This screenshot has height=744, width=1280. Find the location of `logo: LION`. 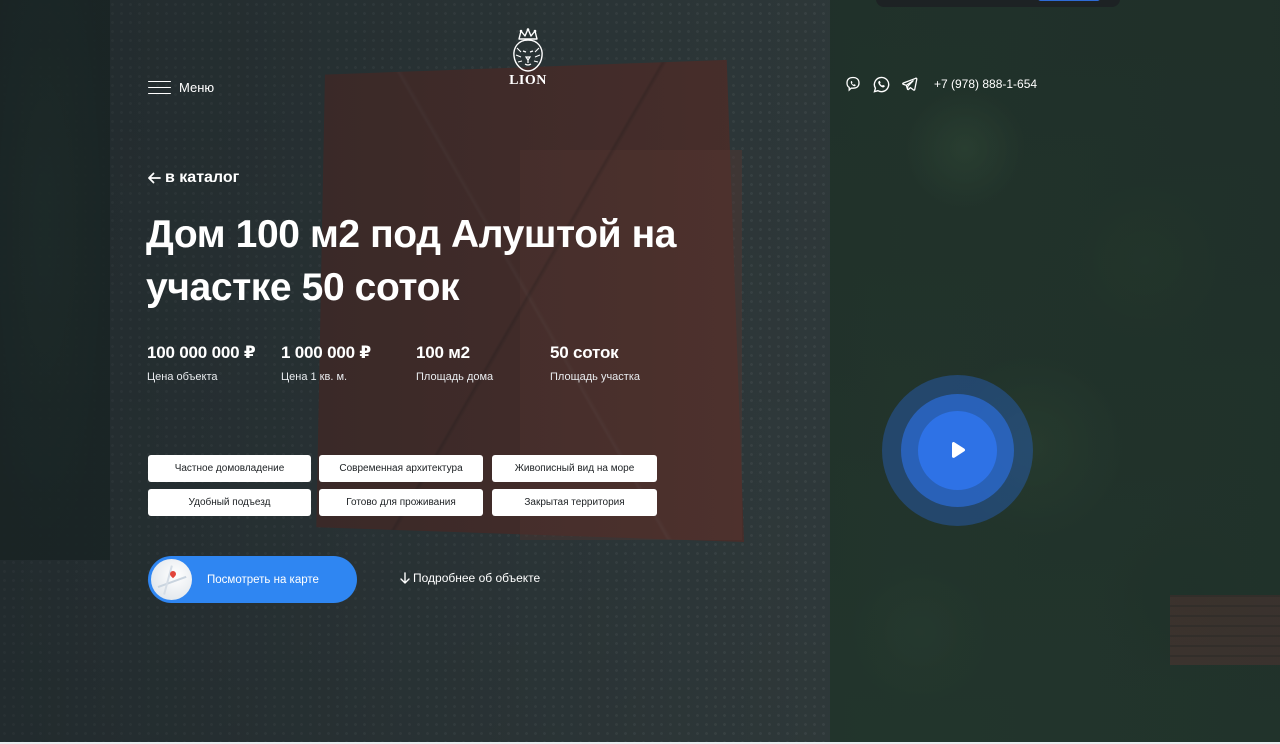

logo: LION is located at coordinates (528, 59).